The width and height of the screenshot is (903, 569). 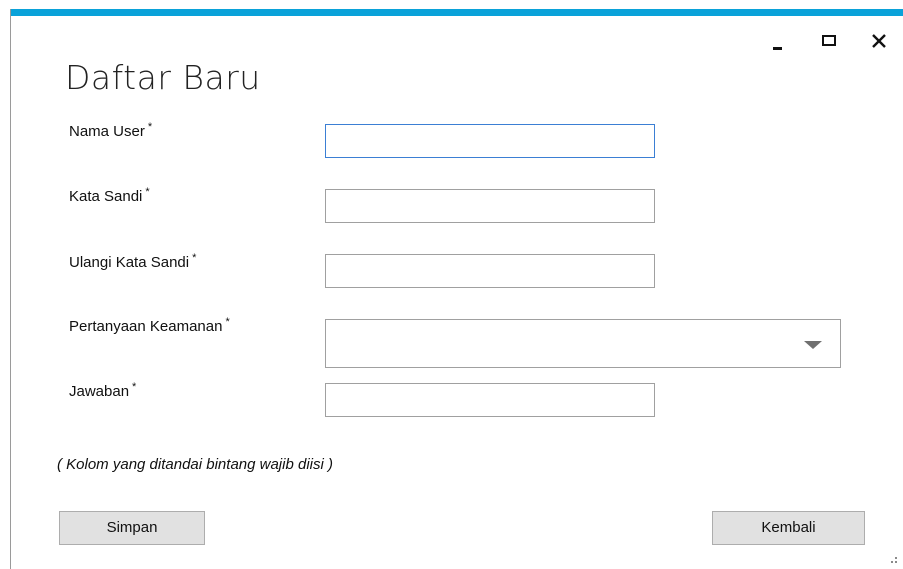 I want to click on username-label-text: Nama User, so click(x=107, y=131).